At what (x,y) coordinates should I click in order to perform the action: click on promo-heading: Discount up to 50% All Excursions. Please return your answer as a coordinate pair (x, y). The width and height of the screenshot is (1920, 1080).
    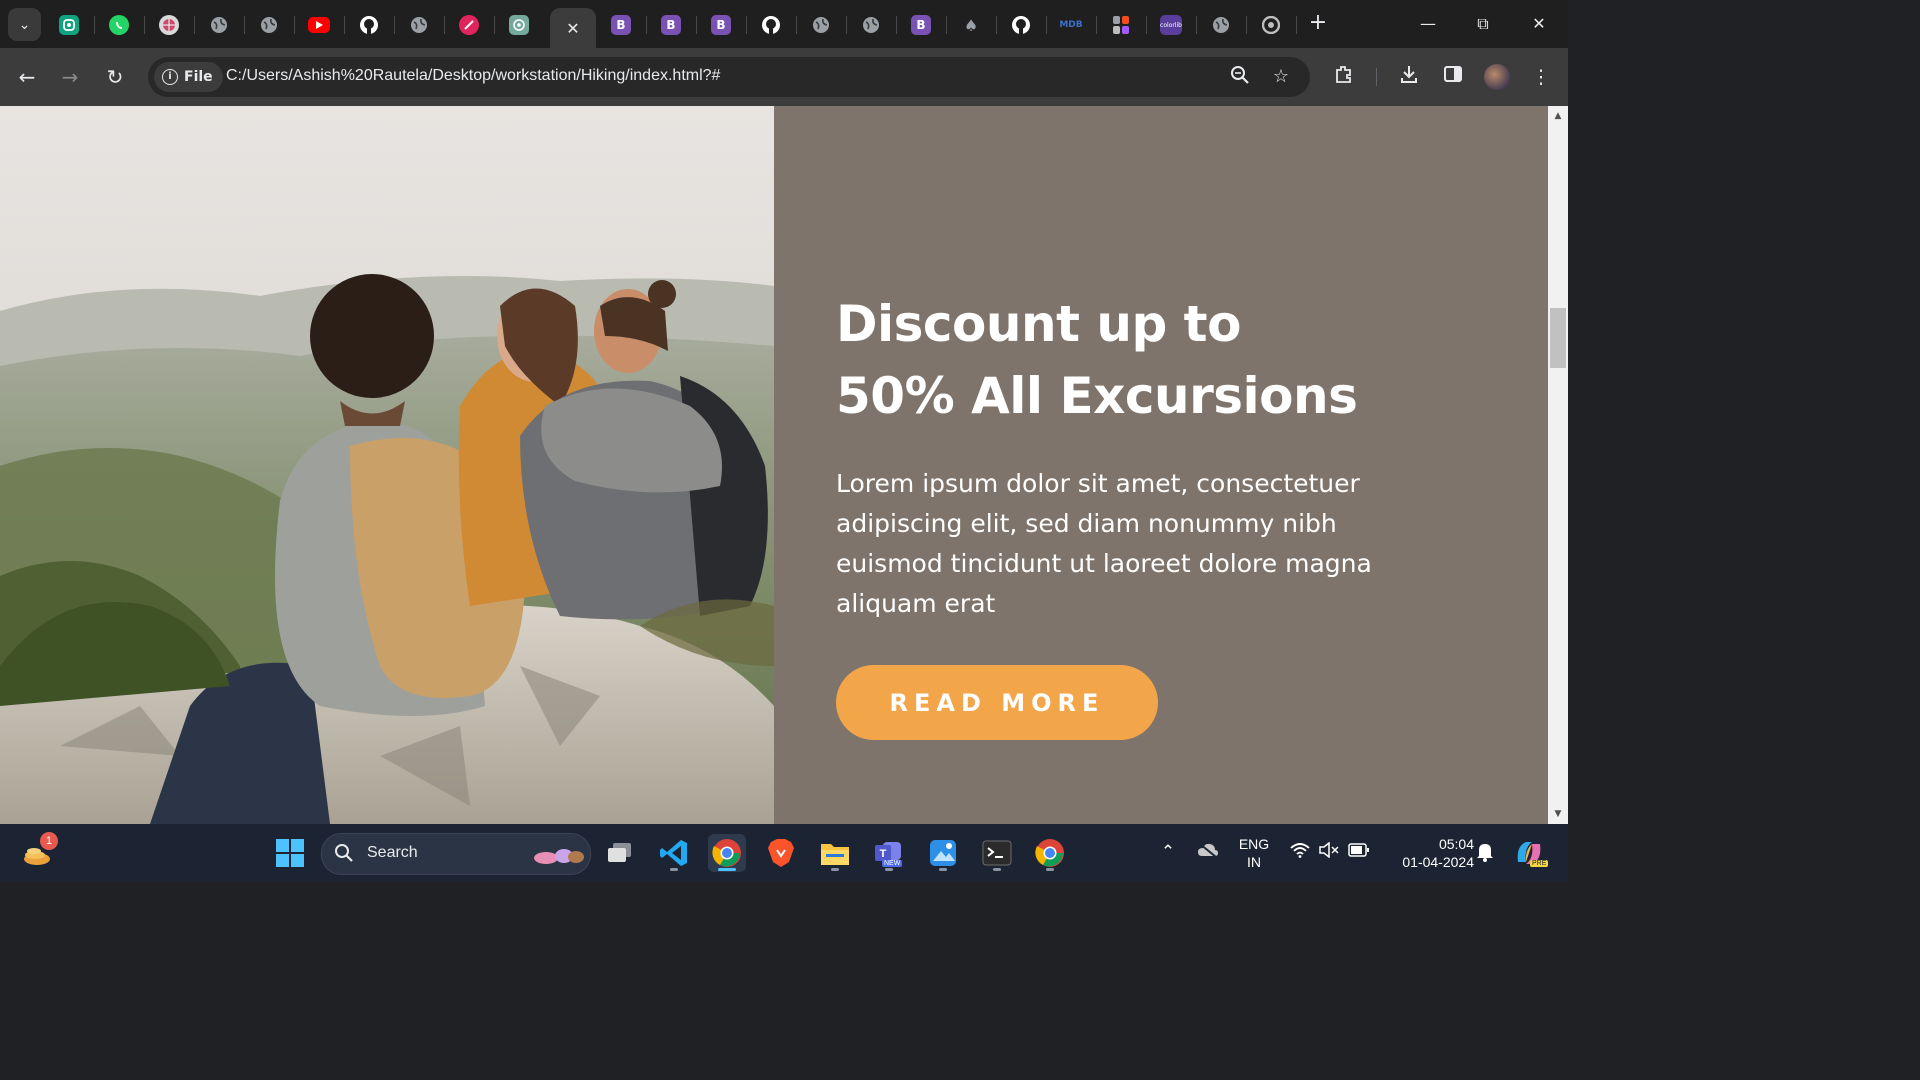
    Looking at the image, I should click on (1156, 360).